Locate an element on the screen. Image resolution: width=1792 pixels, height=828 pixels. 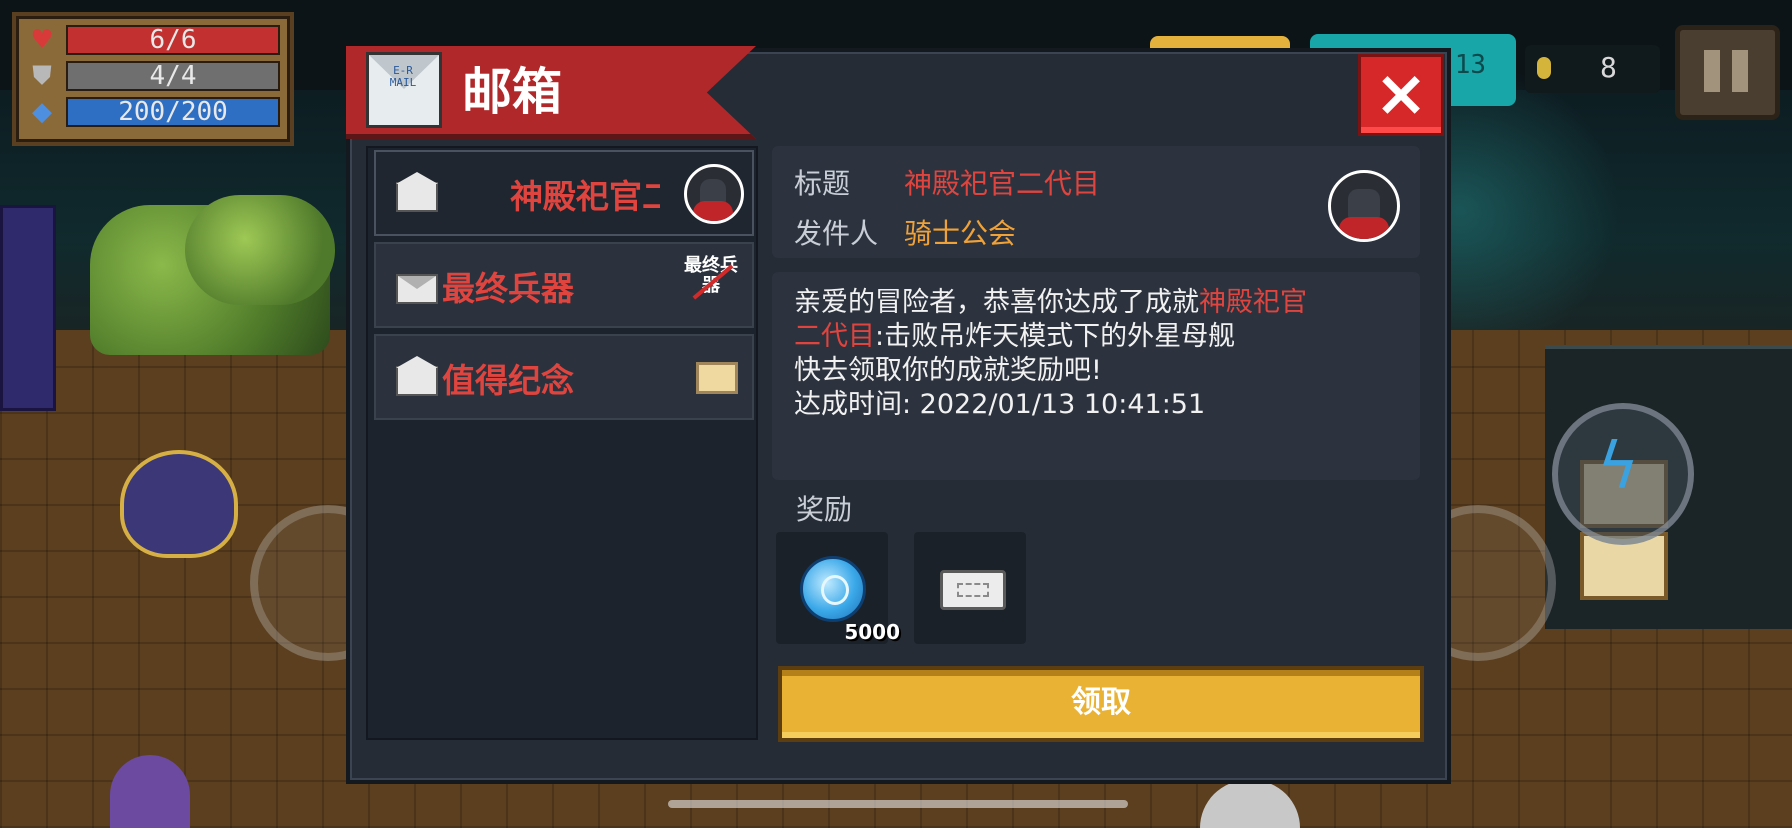
achievement-name: 神殿祀官 is located at coordinates (1253, 302).